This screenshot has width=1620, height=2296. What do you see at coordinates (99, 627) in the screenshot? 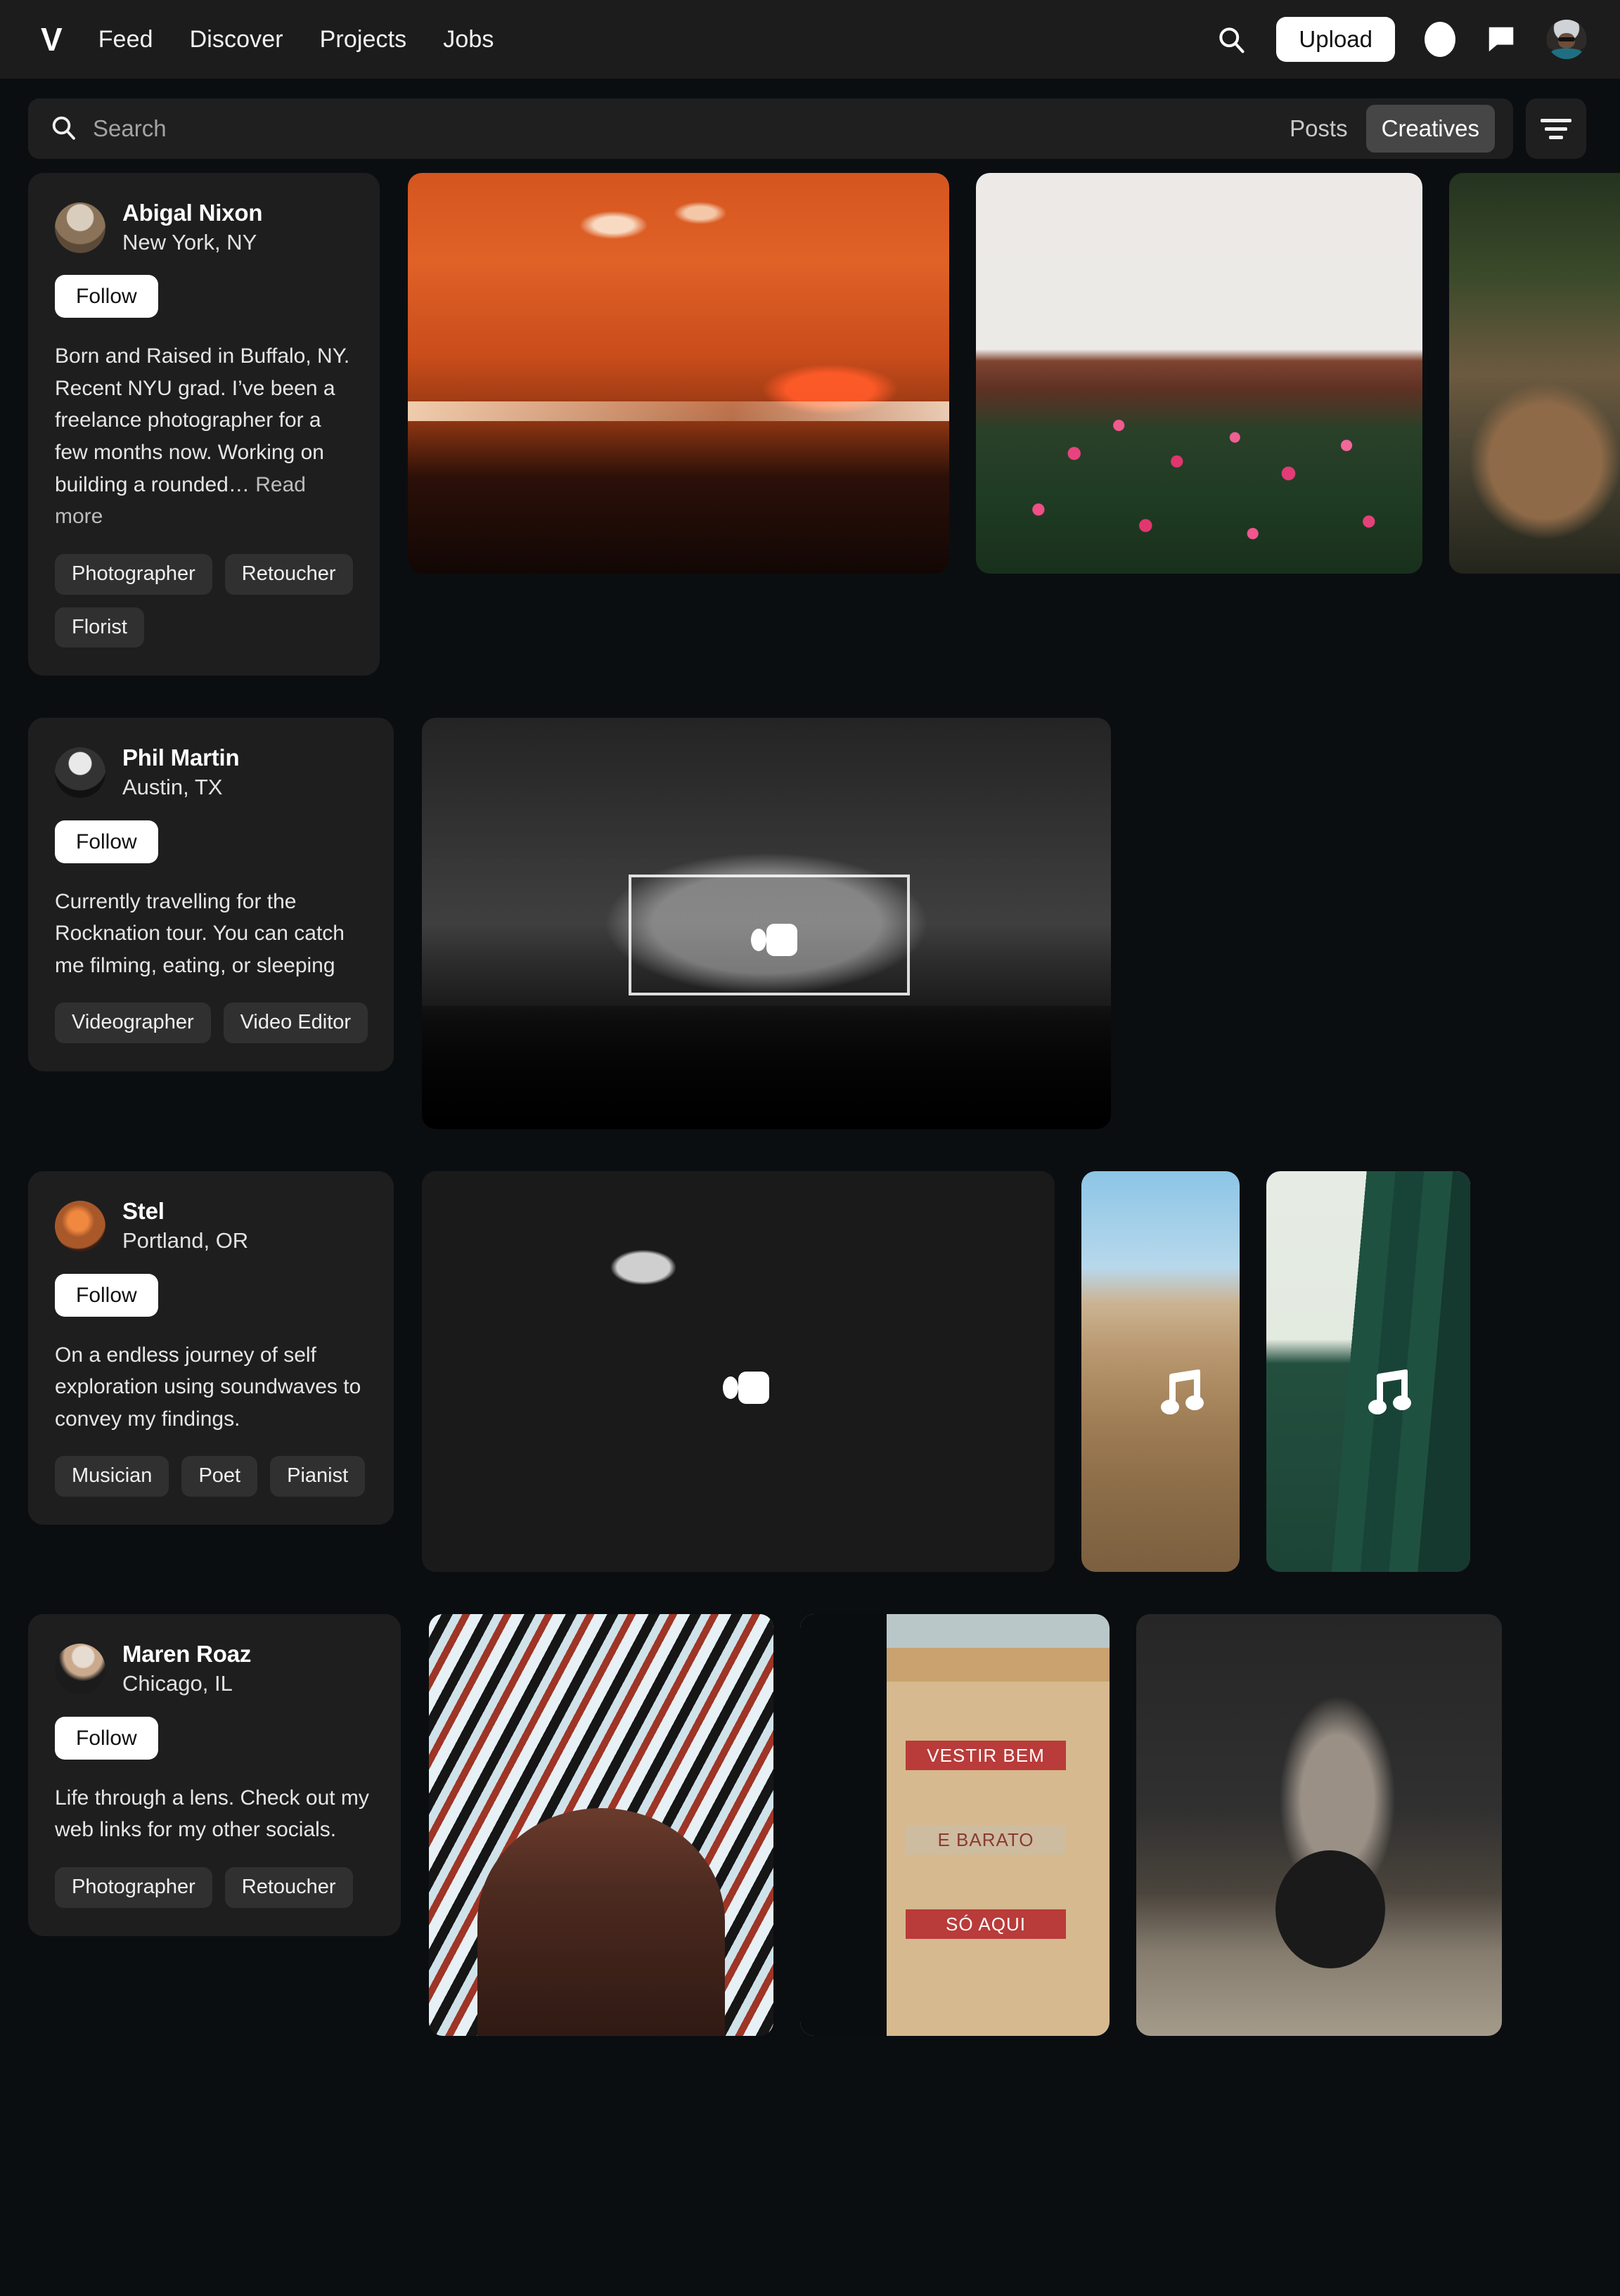
I see `creative-tag: Florist` at bounding box center [99, 627].